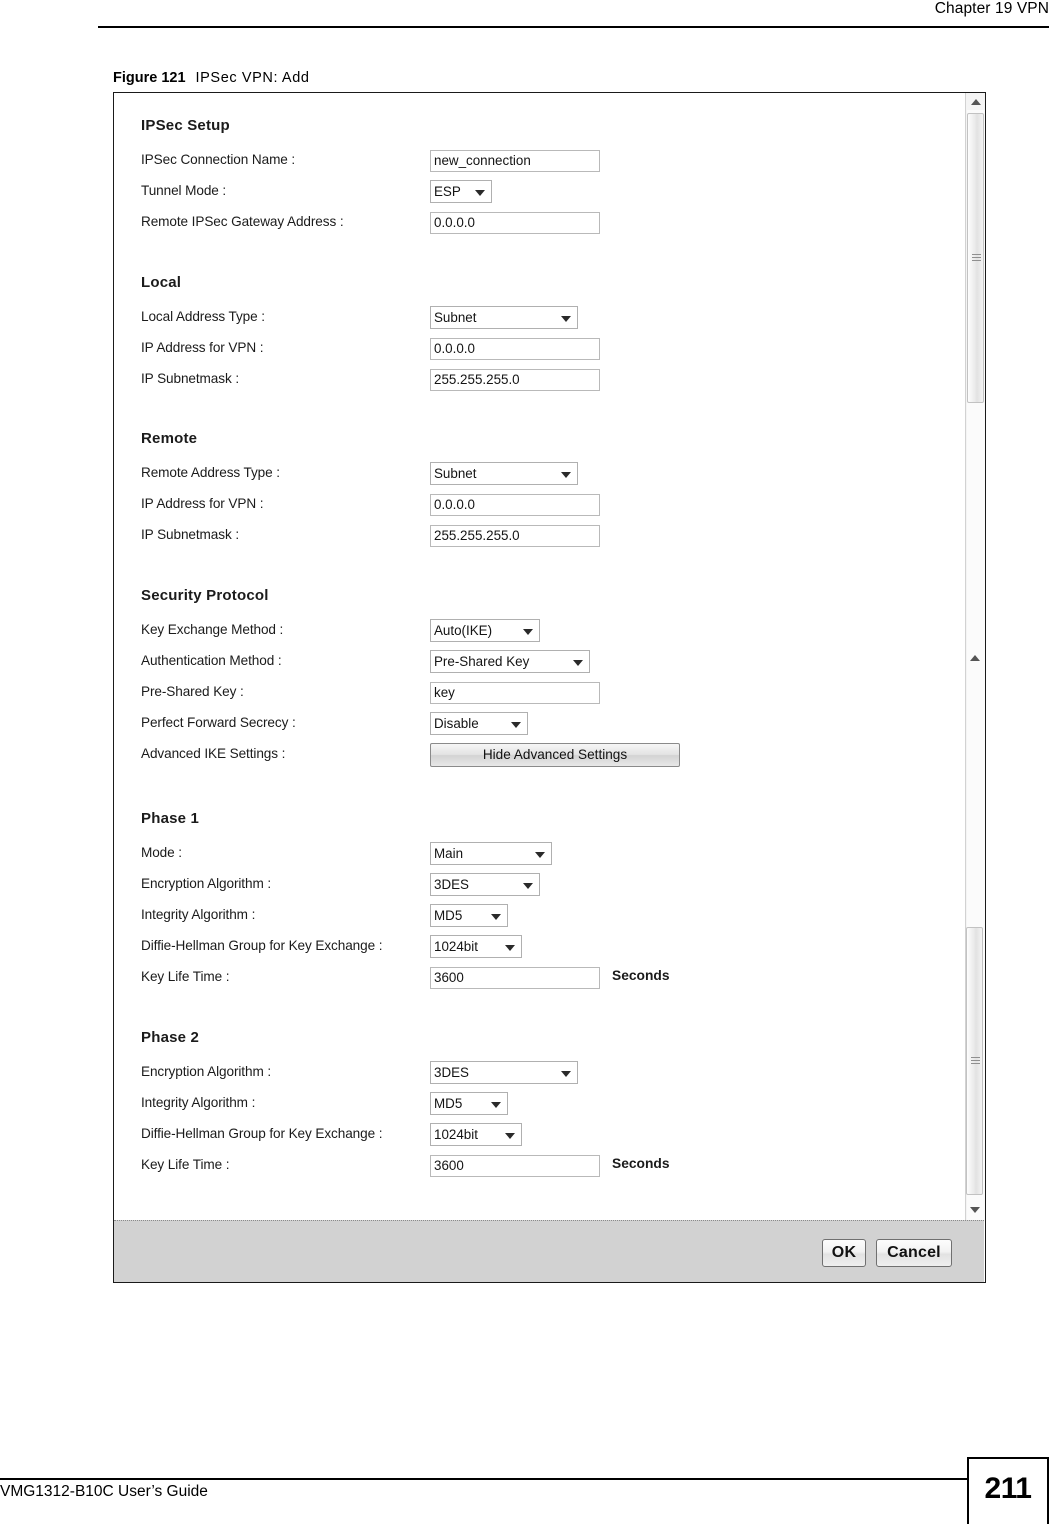  What do you see at coordinates (218, 722) in the screenshot?
I see `field-label: Perfect Forward Secrecy :` at bounding box center [218, 722].